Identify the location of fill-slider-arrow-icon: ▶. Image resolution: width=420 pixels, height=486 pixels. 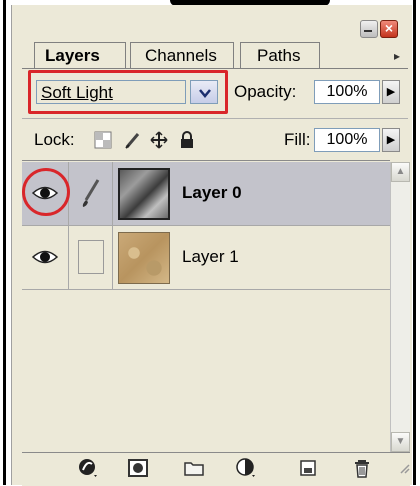
(391, 140).